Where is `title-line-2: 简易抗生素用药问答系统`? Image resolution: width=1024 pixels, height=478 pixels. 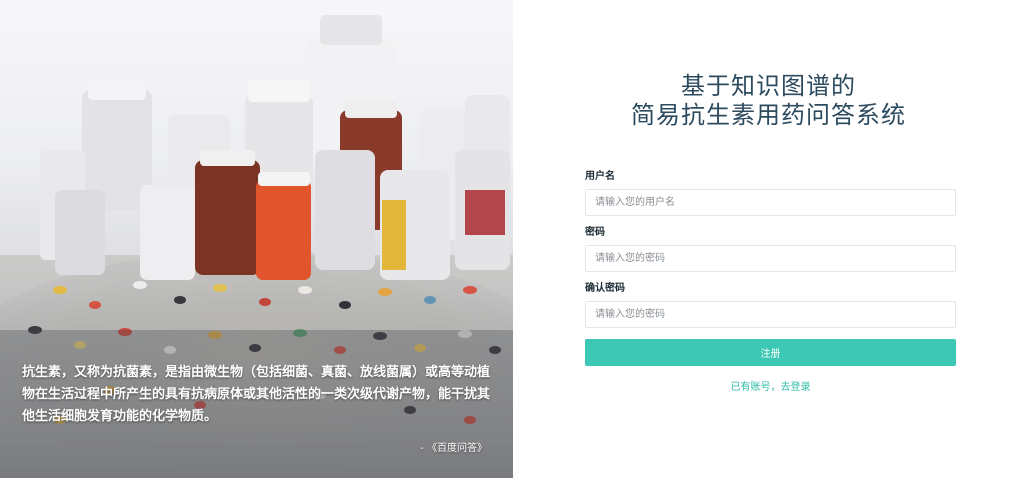
title-line-2: 简易抗生素用药问答系统 is located at coordinates (768, 115).